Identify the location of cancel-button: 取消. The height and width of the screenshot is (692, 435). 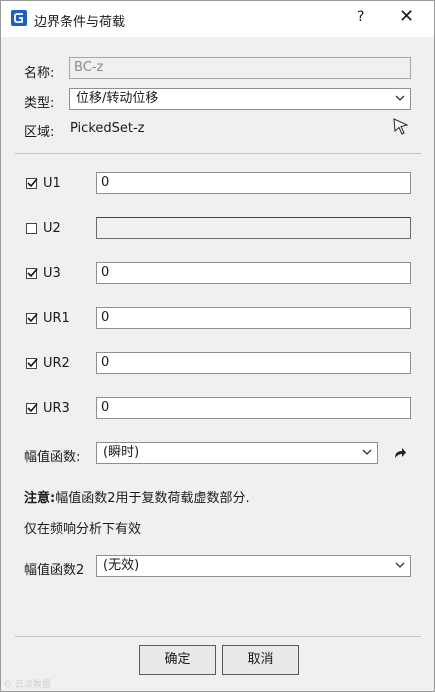
(260, 660).